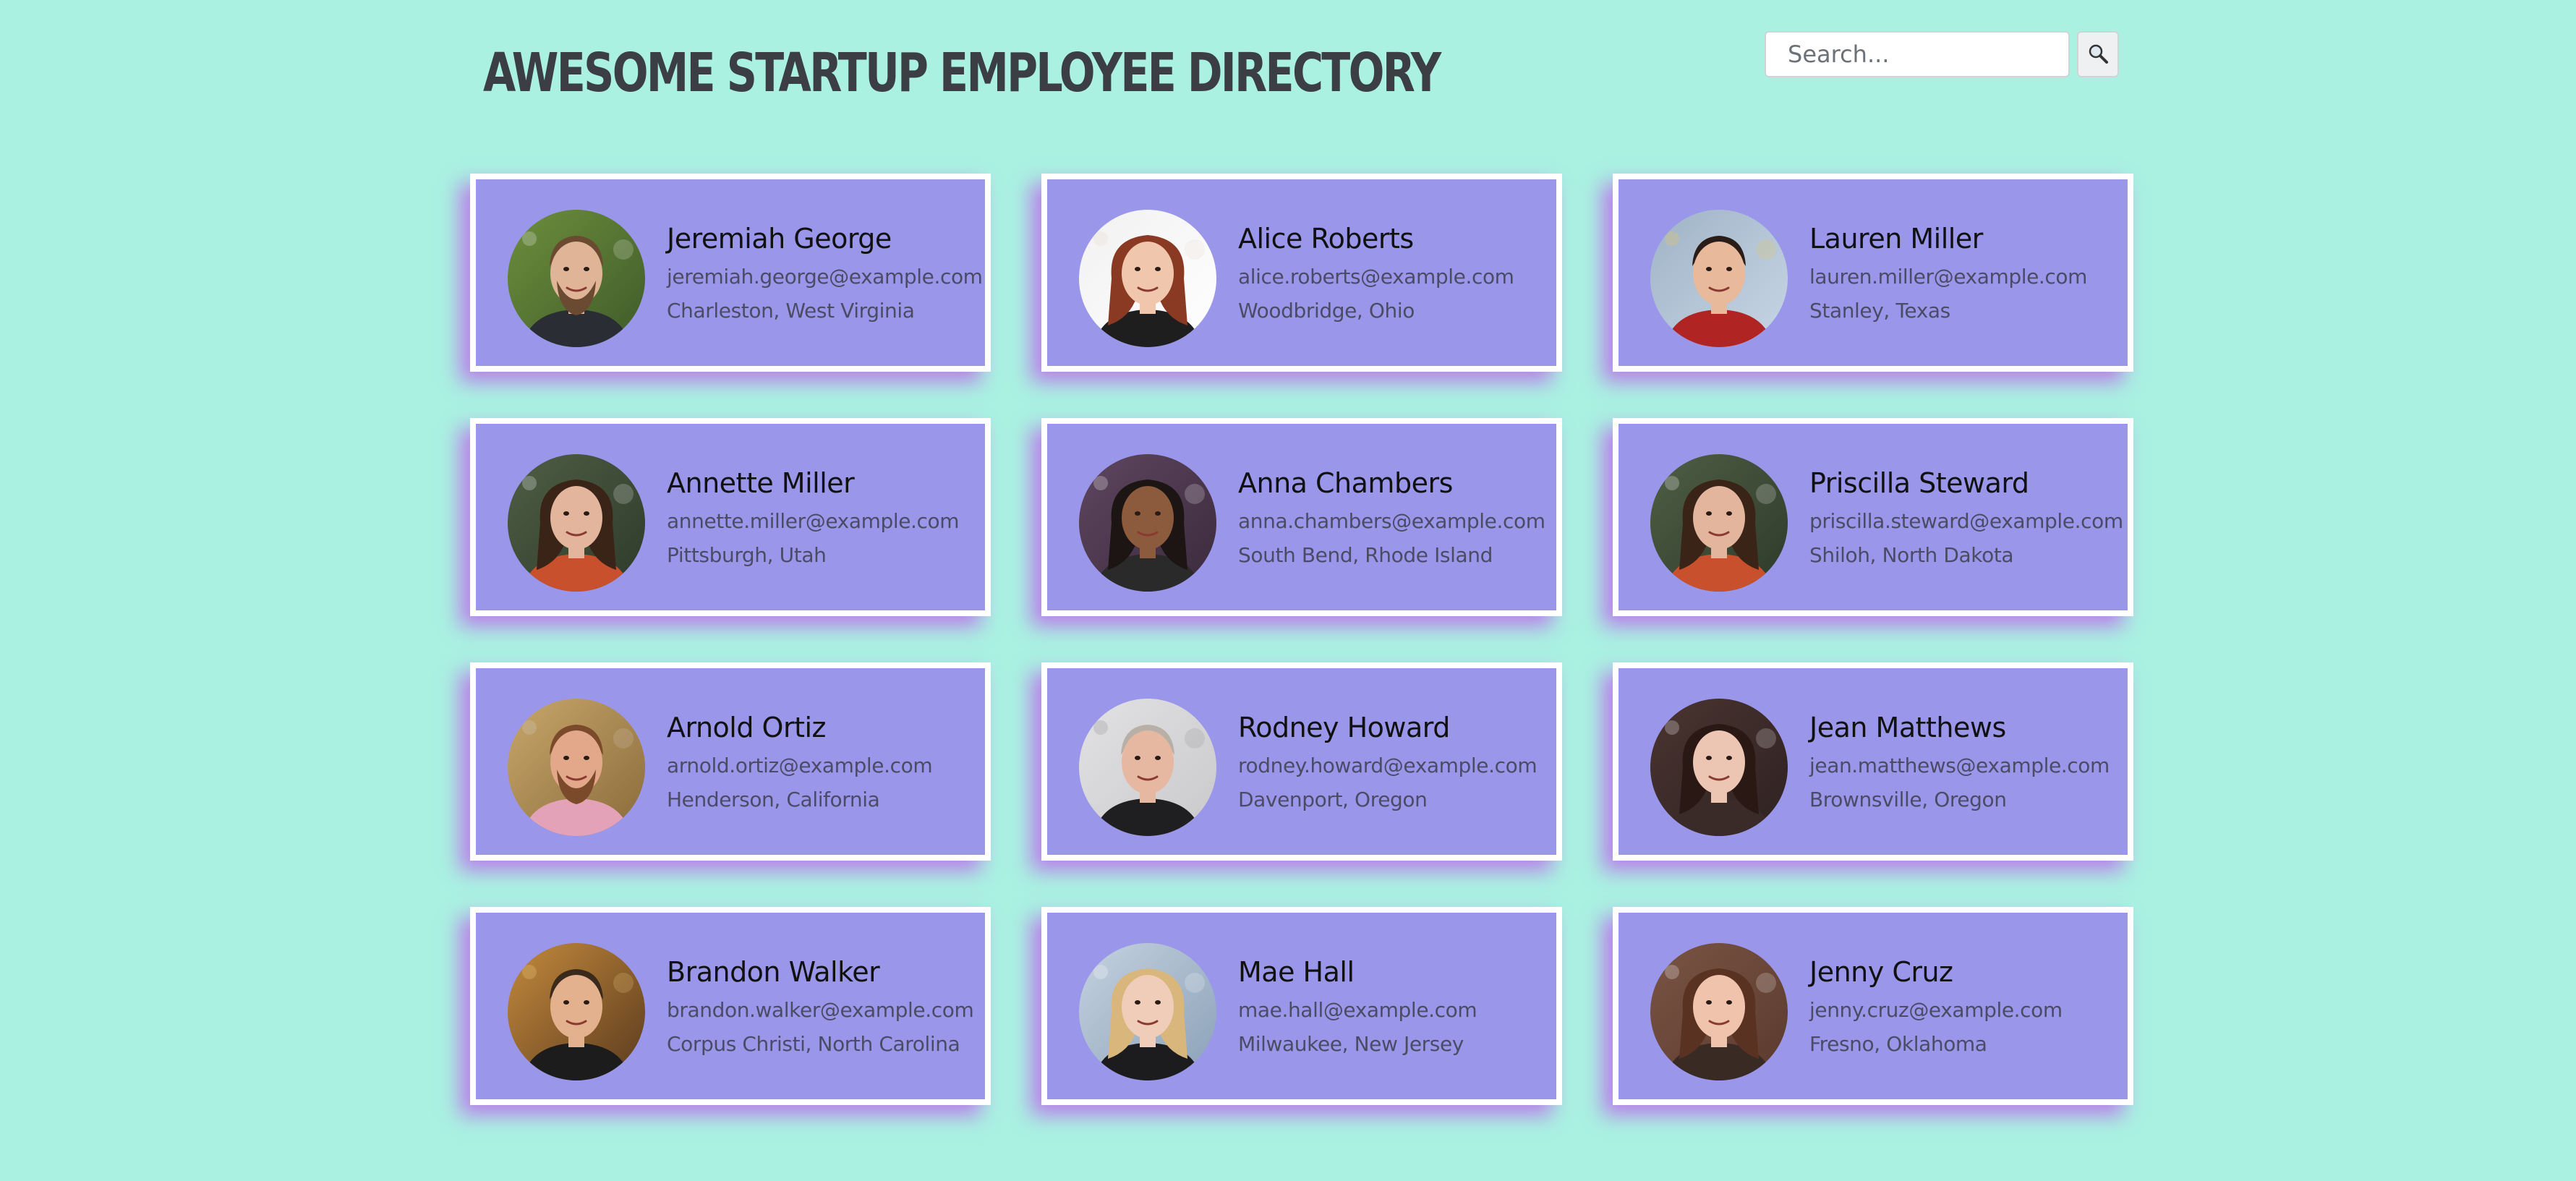 This screenshot has height=1181, width=2576. I want to click on employee-location: Fresno, Oklahoma, so click(1898, 1044).